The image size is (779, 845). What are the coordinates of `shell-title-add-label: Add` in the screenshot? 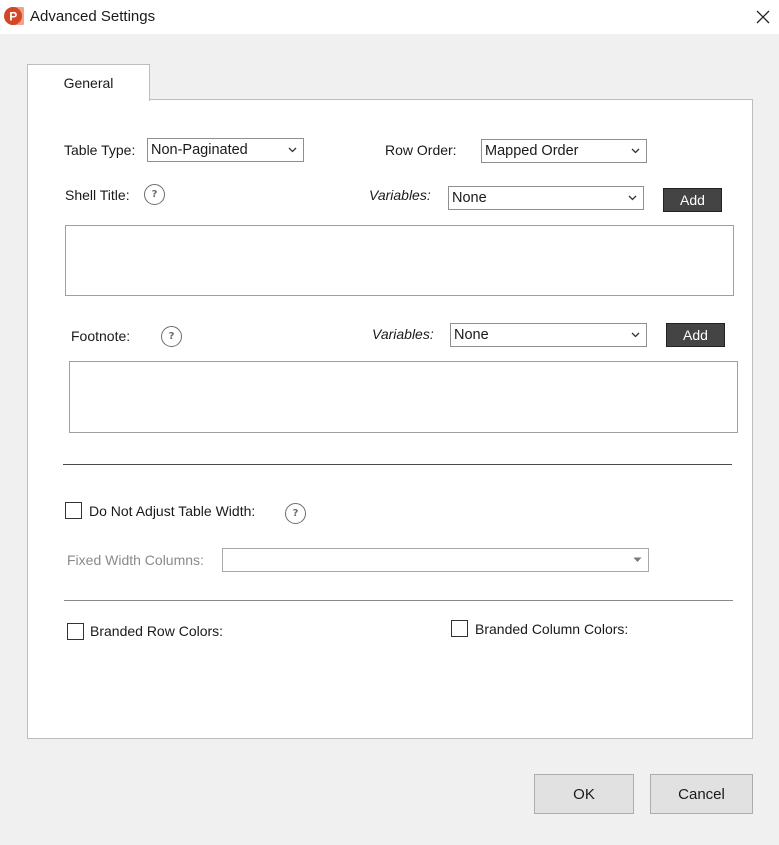 It's located at (692, 200).